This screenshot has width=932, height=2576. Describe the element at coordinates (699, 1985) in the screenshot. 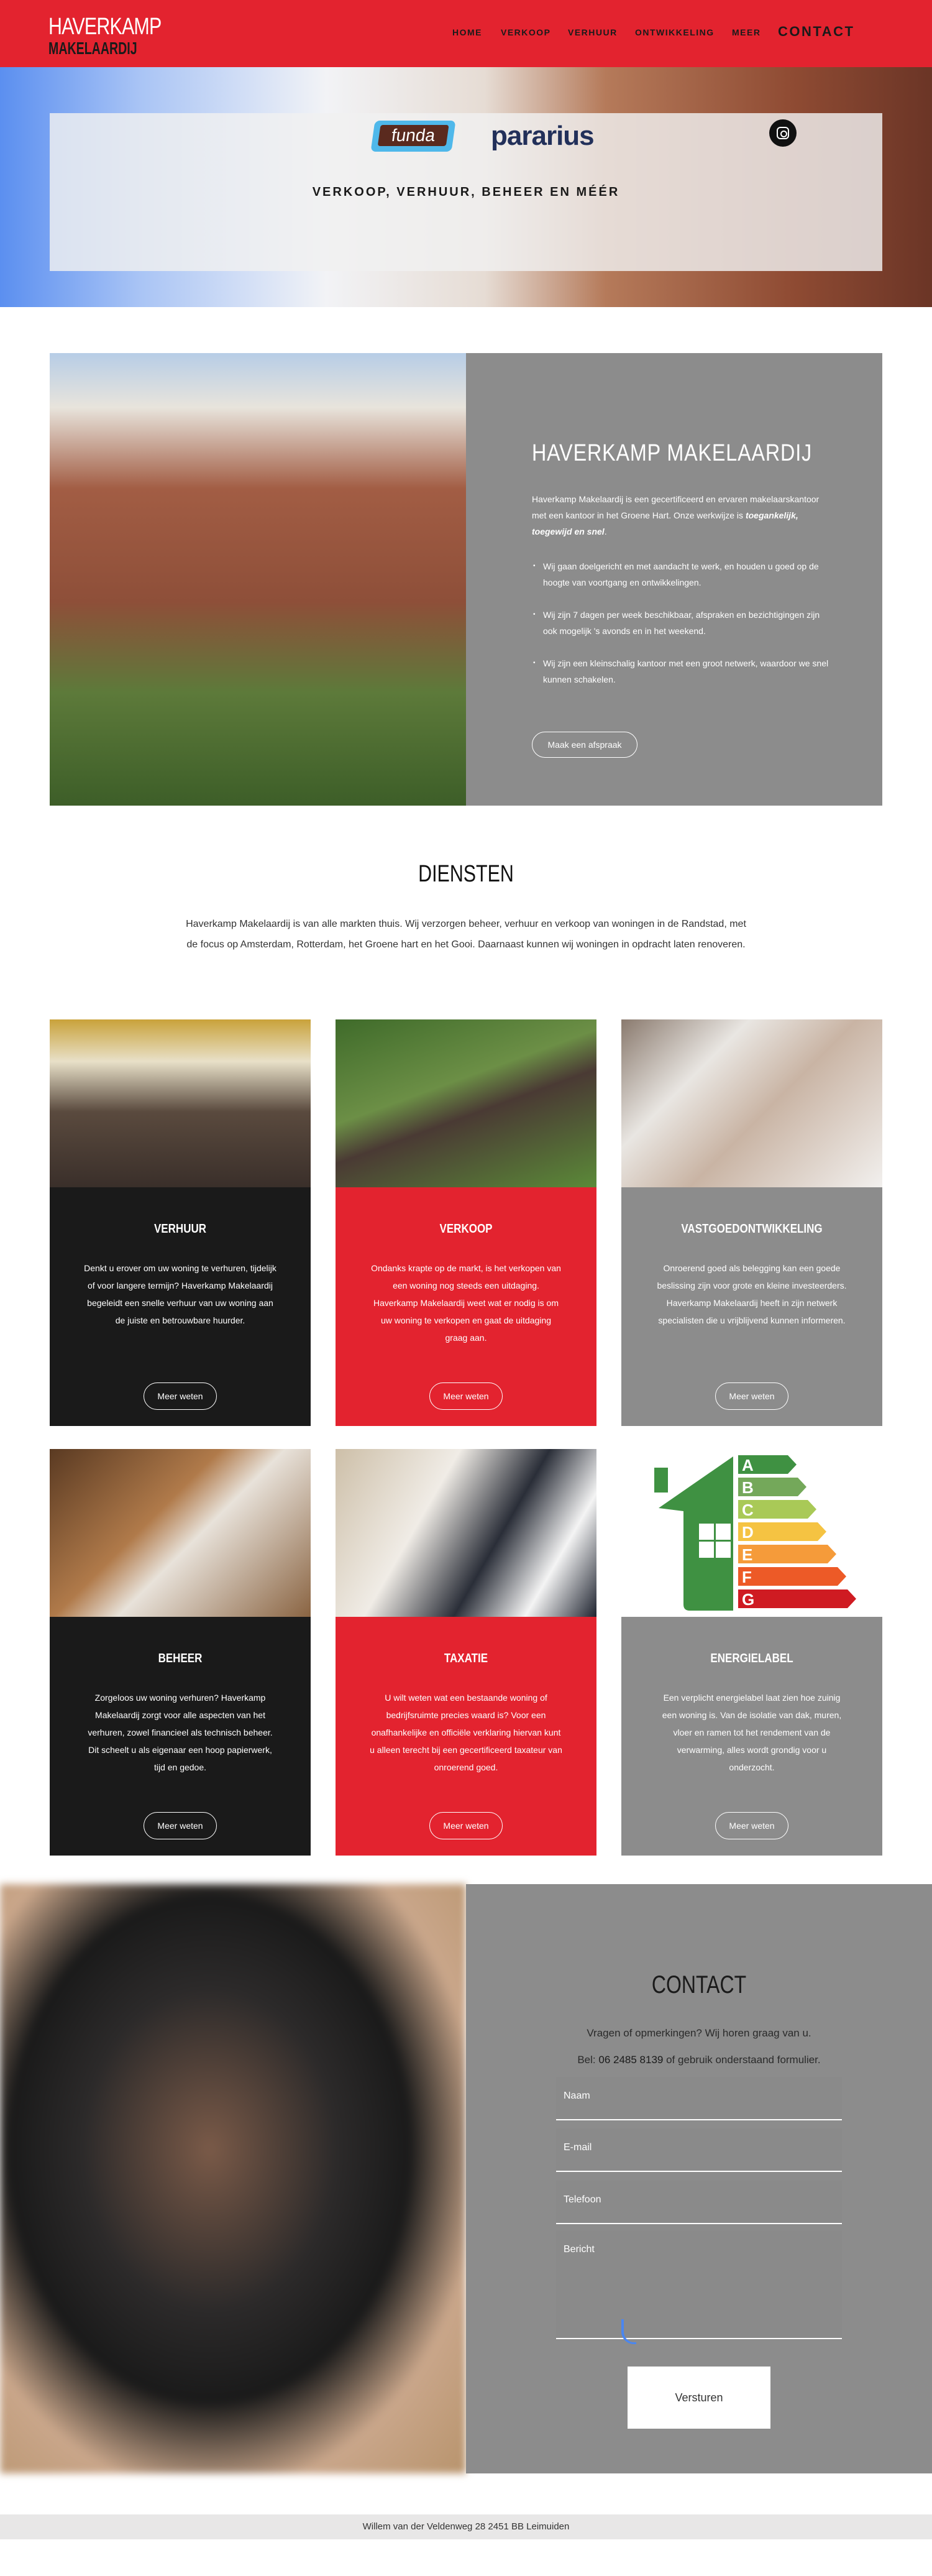

I see `contact-title: CONTACT` at that location.